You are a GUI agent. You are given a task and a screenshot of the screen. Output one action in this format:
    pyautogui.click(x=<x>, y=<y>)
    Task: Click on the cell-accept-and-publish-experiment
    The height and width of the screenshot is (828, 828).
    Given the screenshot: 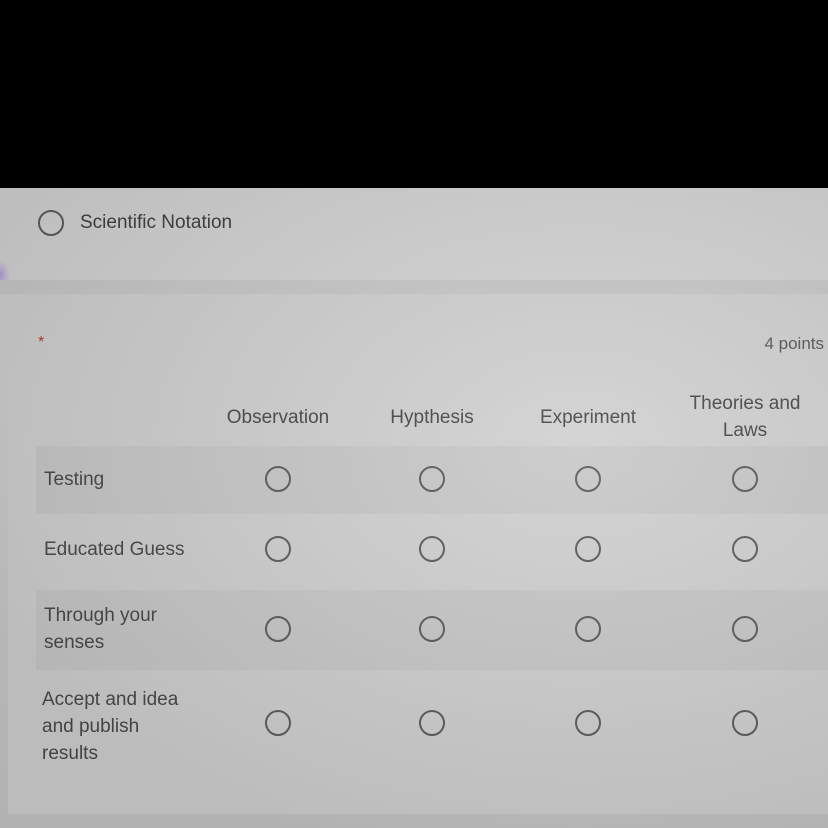 What is the action you would take?
    pyautogui.click(x=588, y=723)
    